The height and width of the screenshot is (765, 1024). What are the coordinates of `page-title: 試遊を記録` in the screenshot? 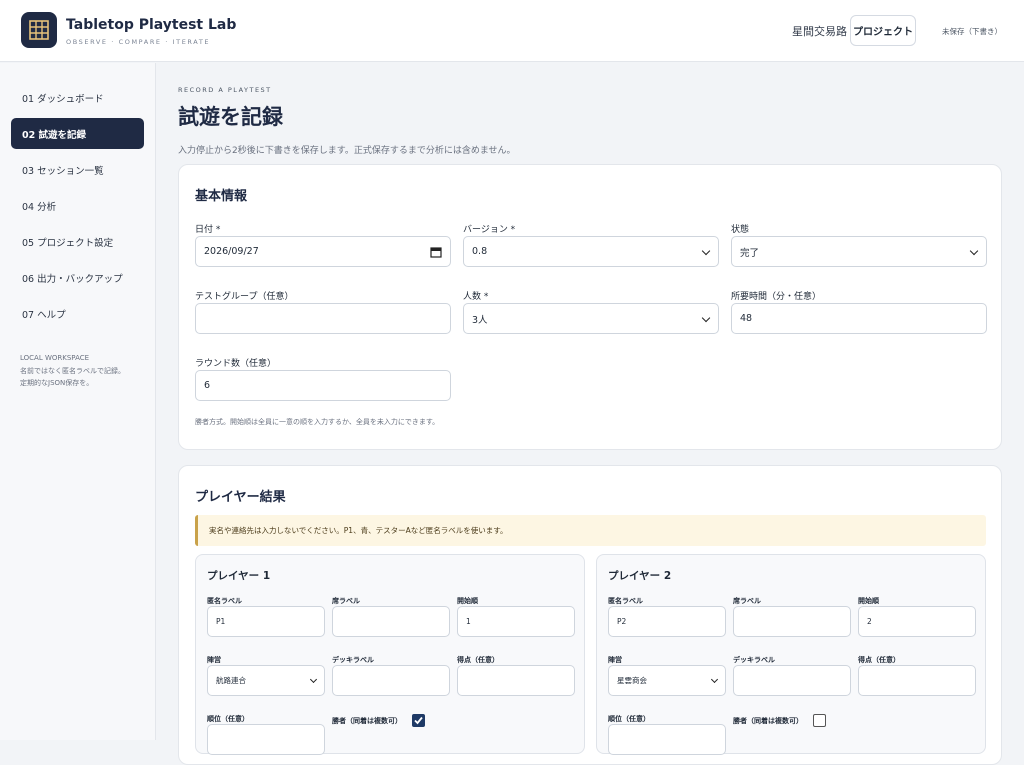 It's located at (230, 117).